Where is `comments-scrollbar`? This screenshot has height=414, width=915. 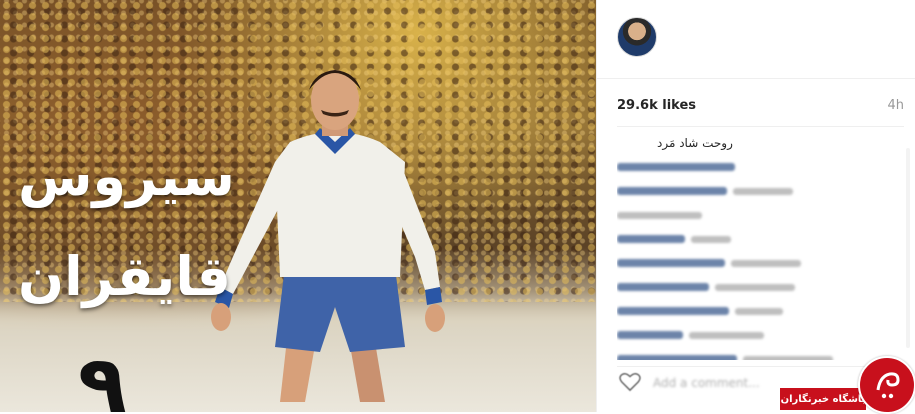 comments-scrollbar is located at coordinates (908, 248).